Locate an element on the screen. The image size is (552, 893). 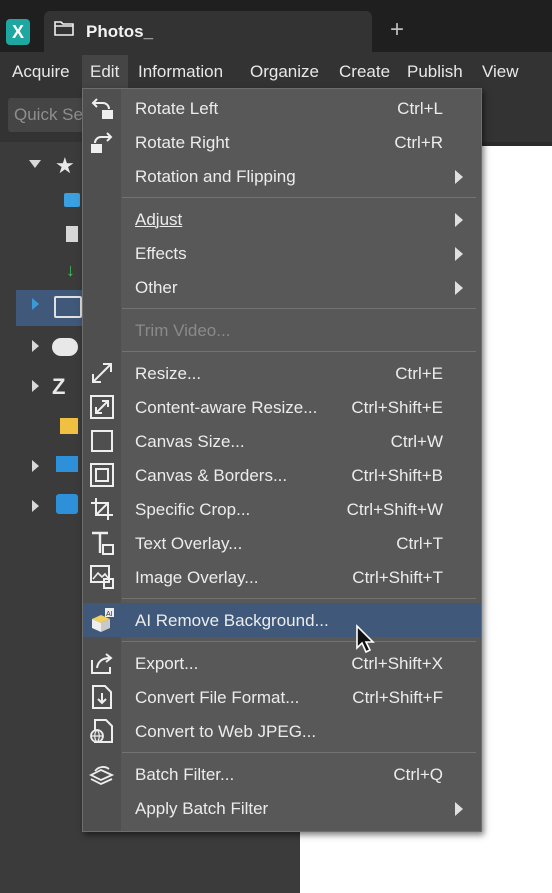
menu-item-shortcut: Ctrl+T is located at coordinates (419, 543).